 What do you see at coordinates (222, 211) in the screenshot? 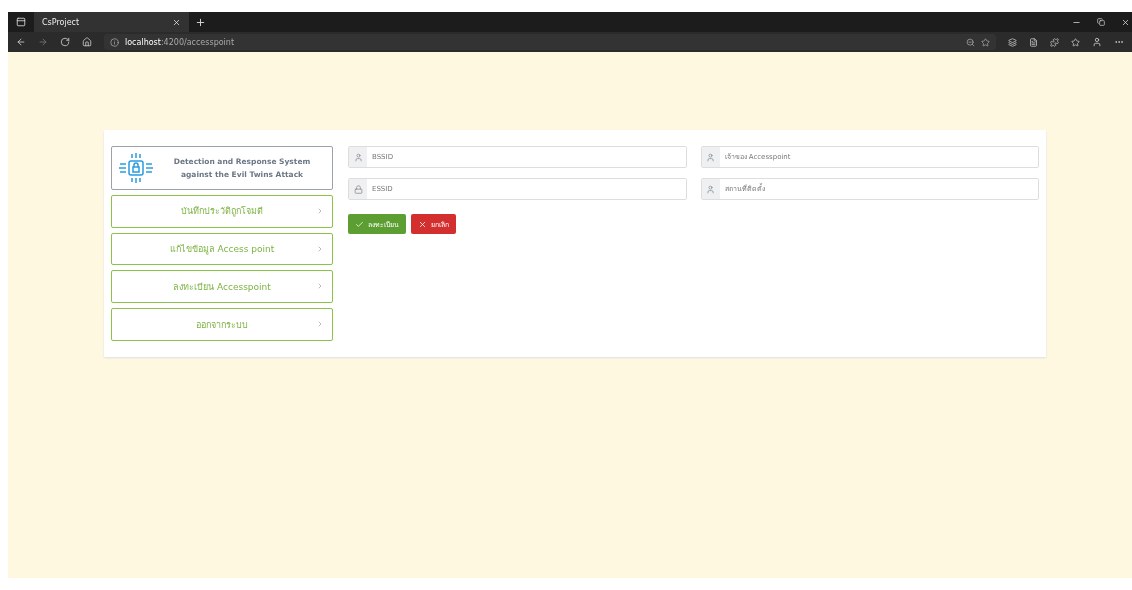
I see `menu-item: บันทึกประวัติถูกโจมตี` at bounding box center [222, 211].